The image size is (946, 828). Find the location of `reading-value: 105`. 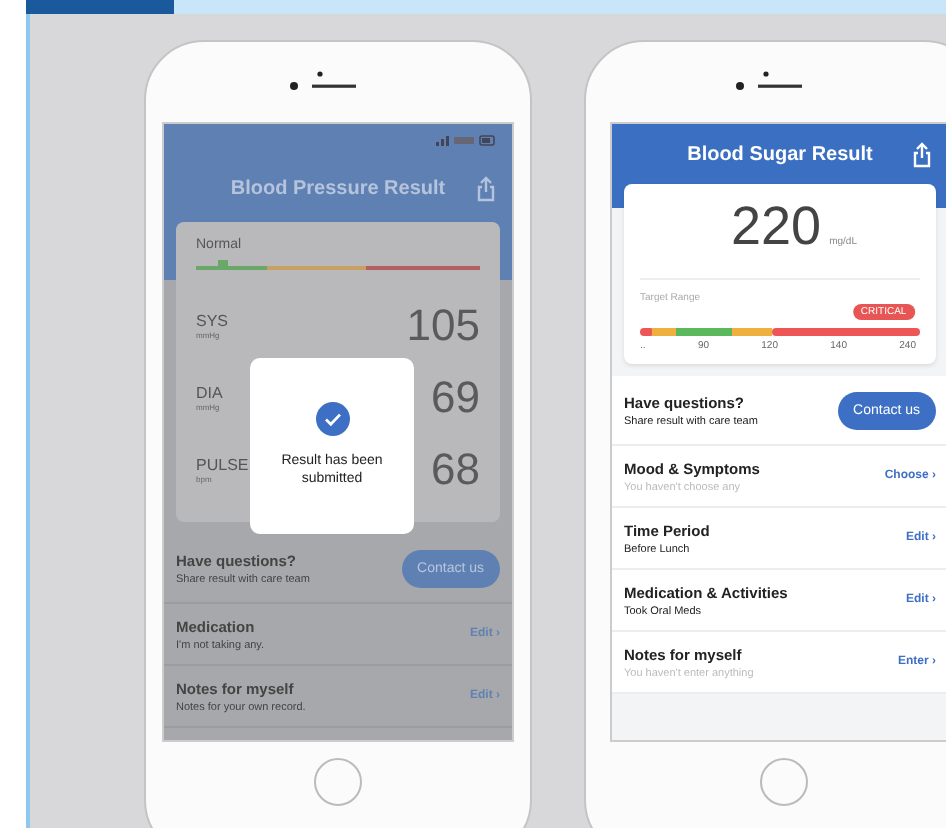

reading-value: 105 is located at coordinates (443, 326).